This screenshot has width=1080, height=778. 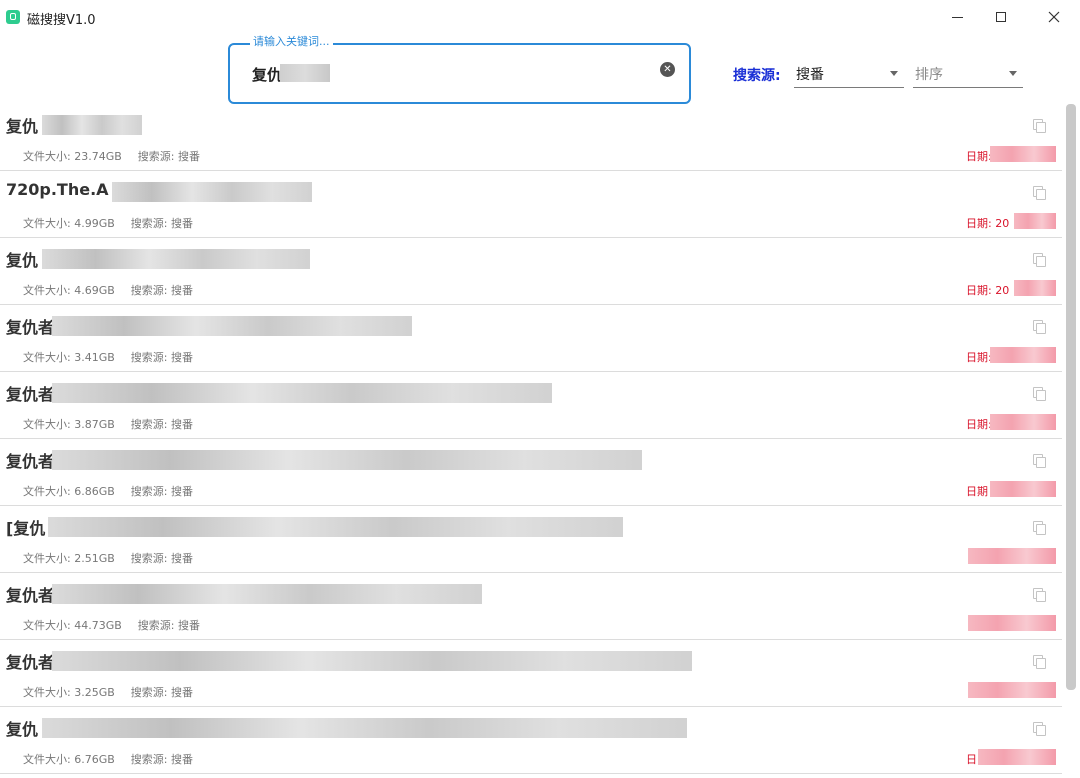 What do you see at coordinates (1071, 397) in the screenshot?
I see `scrollbar` at bounding box center [1071, 397].